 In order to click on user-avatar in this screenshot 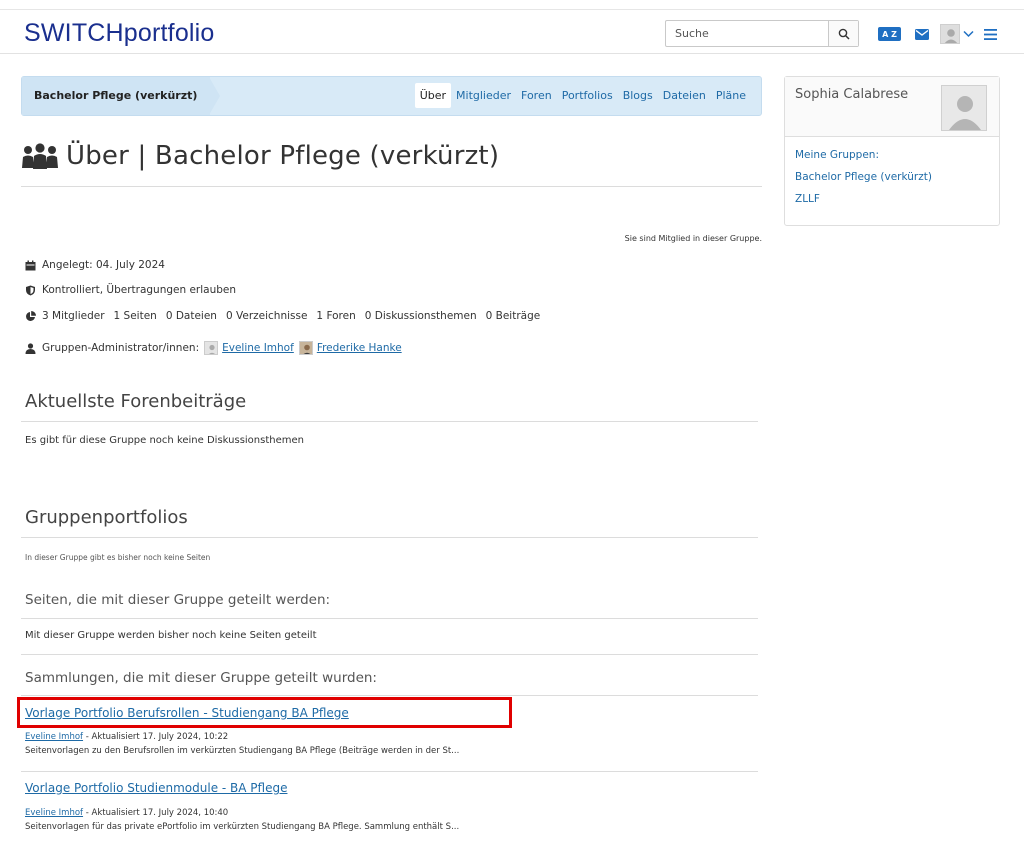, I will do `click(950, 34)`.